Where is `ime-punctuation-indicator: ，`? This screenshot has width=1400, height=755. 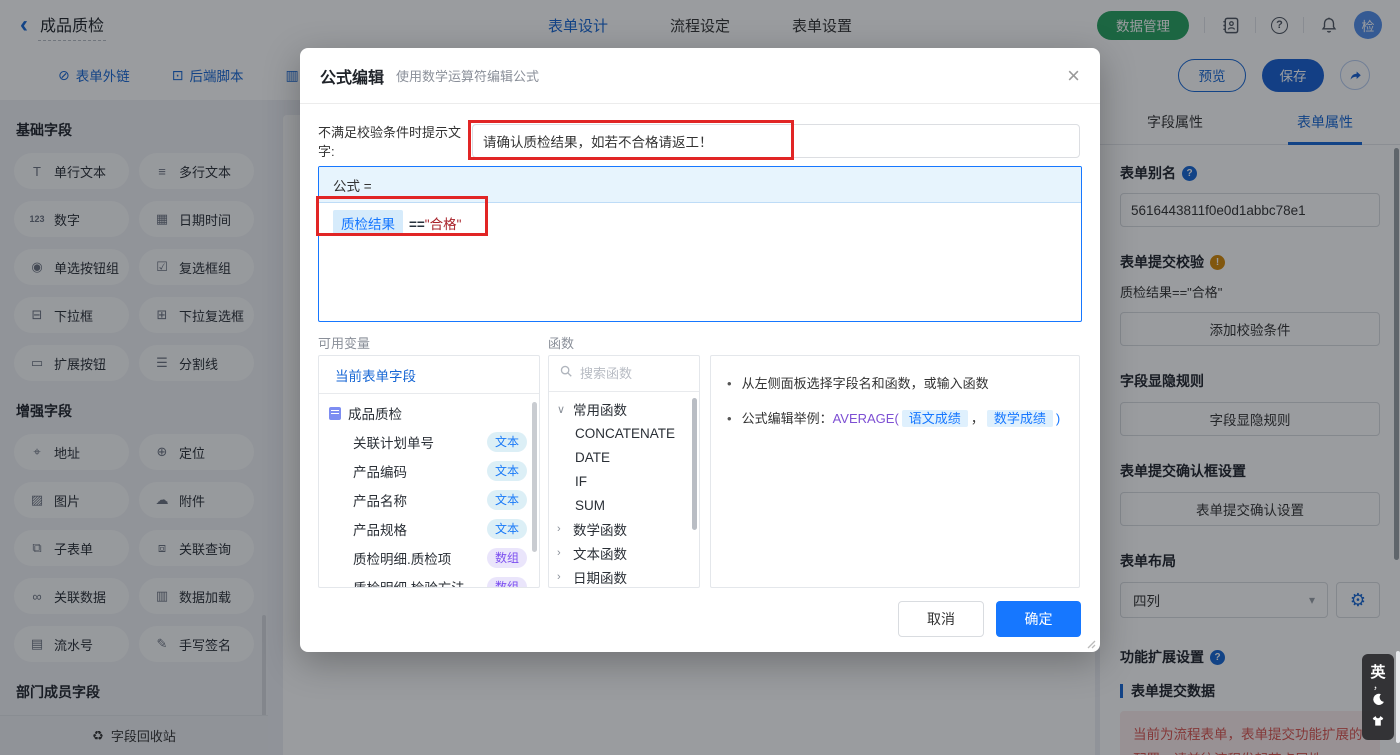
ime-punctuation-indicator: ， is located at coordinates (1378, 687).